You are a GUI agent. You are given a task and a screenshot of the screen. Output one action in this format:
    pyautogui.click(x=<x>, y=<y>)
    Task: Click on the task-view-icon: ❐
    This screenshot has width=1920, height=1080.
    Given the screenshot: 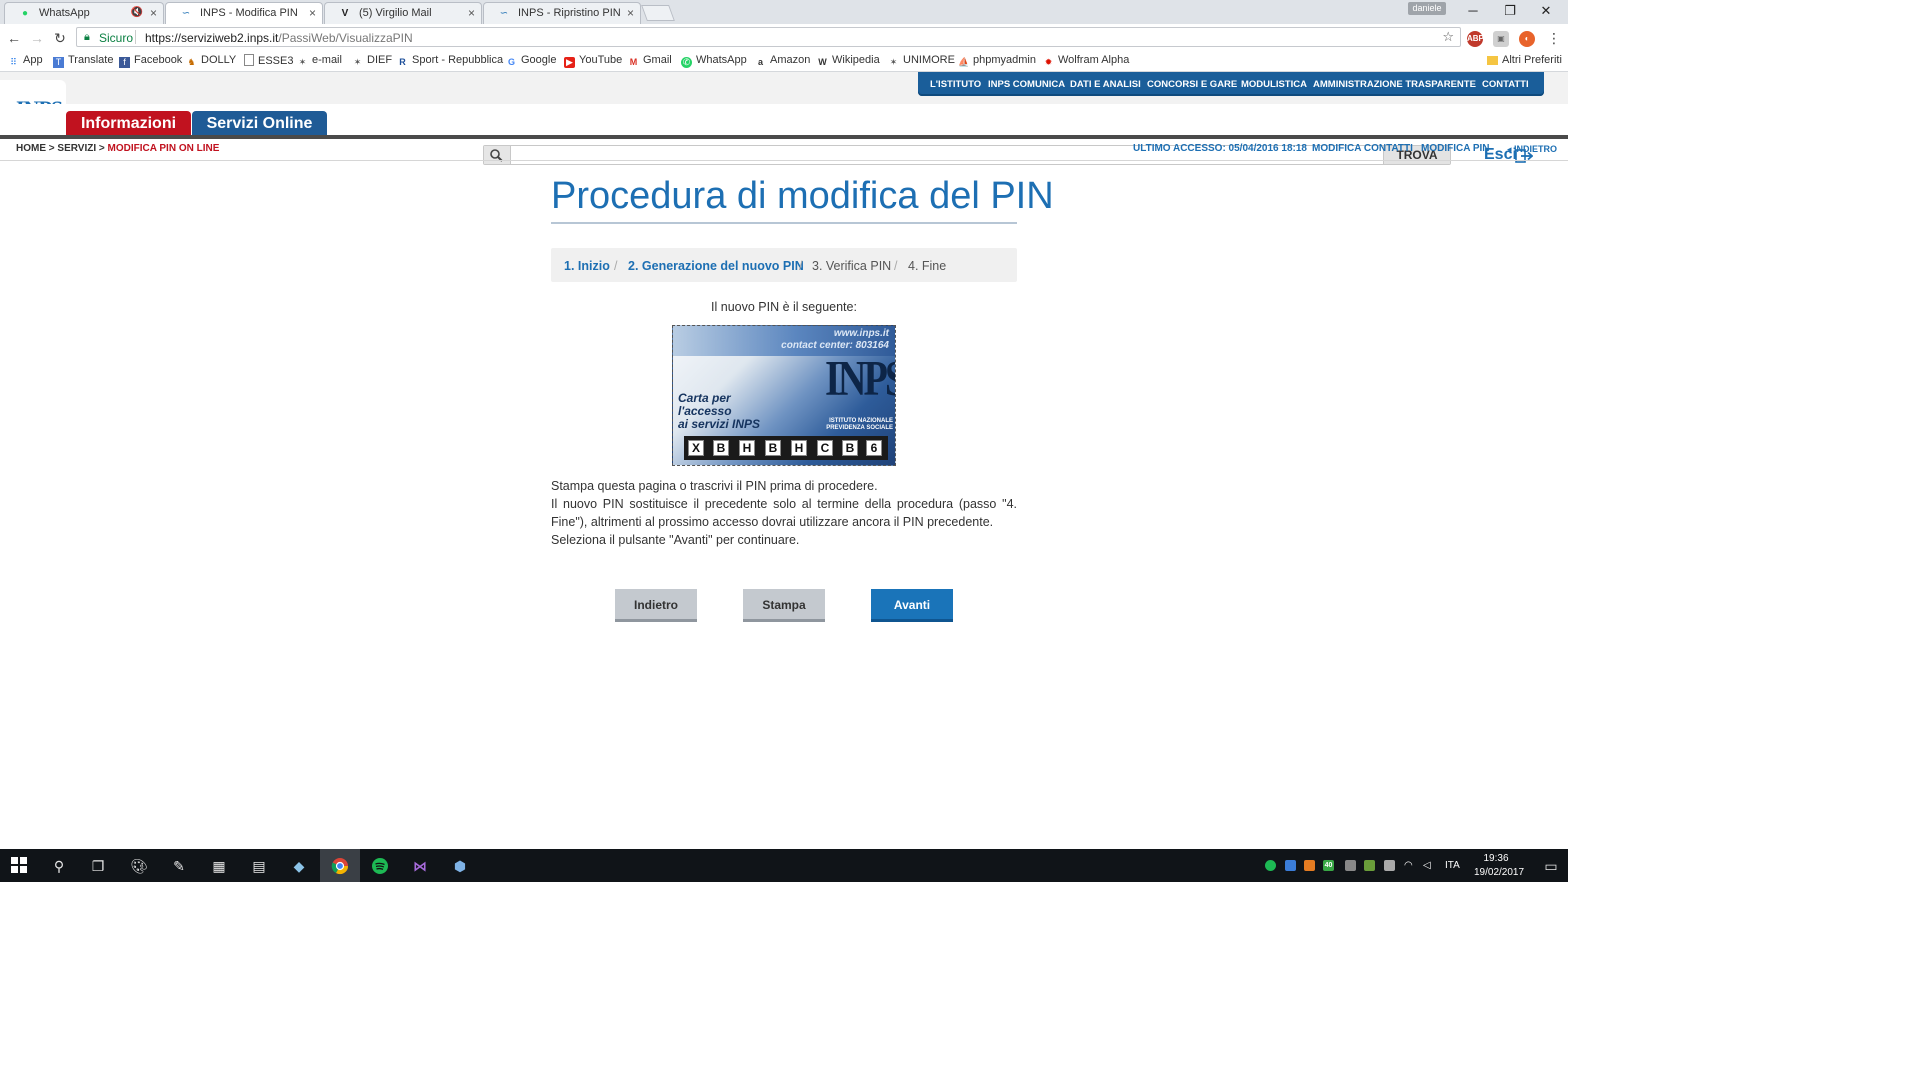 What is the action you would take?
    pyautogui.click(x=98, y=866)
    